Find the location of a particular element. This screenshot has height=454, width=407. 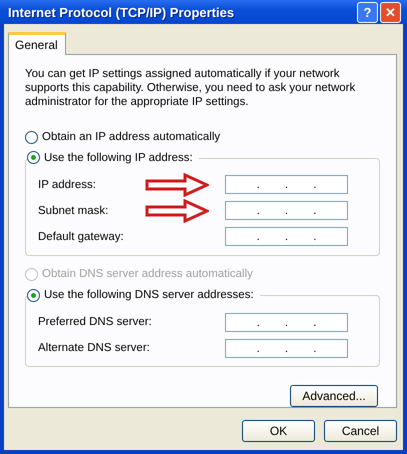

tab: General is located at coordinates (37, 43).